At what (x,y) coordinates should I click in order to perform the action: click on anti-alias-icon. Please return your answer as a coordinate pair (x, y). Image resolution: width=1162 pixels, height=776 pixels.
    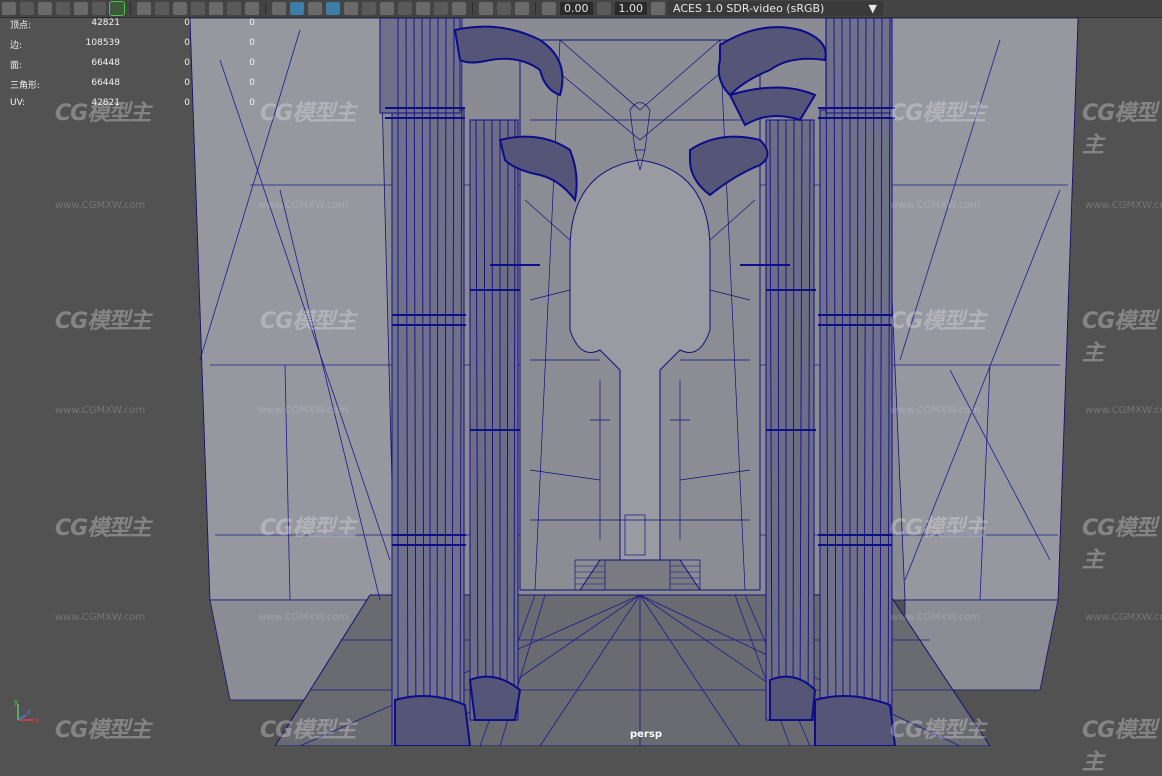
    Looking at the image, I should click on (441, 8).